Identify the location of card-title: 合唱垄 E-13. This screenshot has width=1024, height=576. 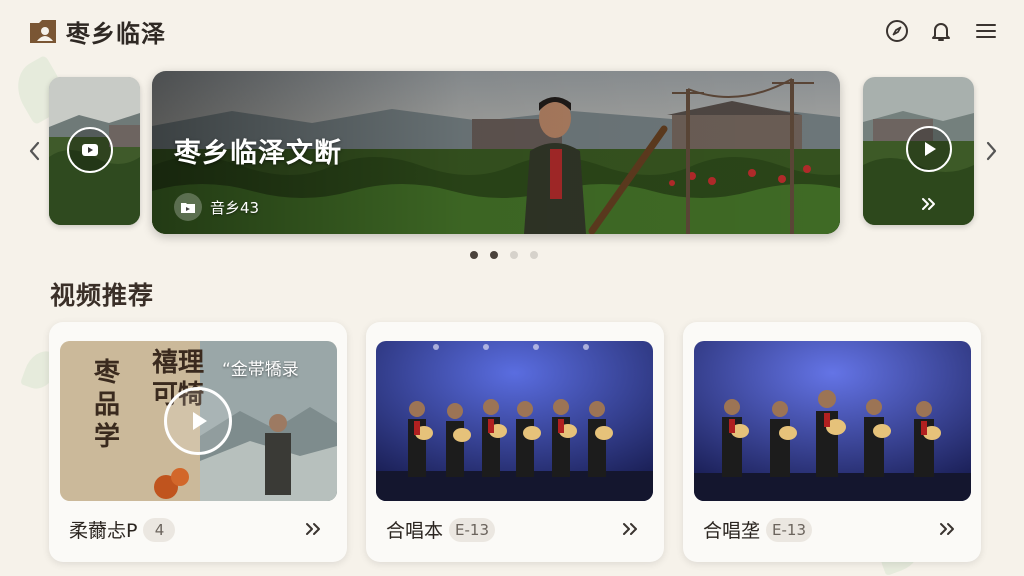
(757, 529).